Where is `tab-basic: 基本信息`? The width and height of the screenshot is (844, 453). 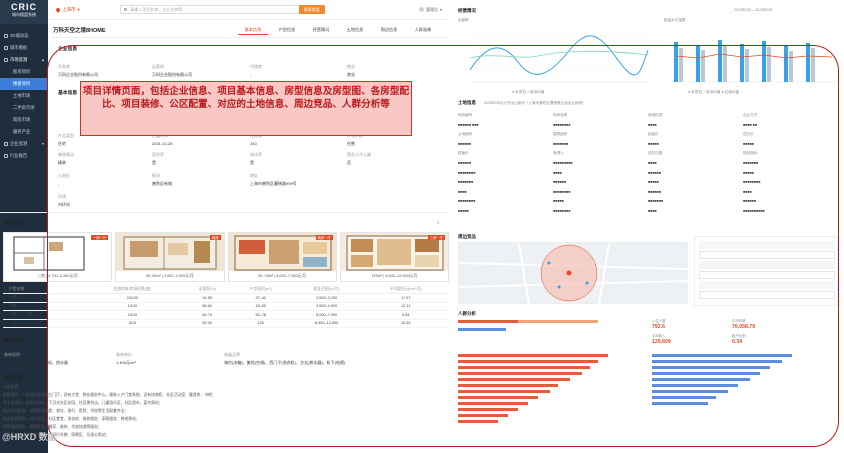
tab-basic: 基本信息 is located at coordinates (253, 30).